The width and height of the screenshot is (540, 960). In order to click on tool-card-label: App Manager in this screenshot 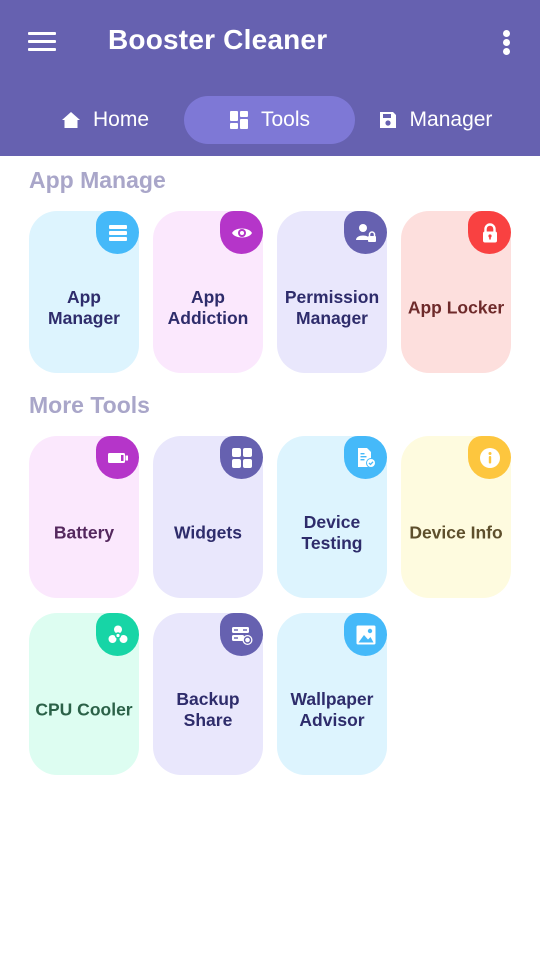, I will do `click(84, 307)`.